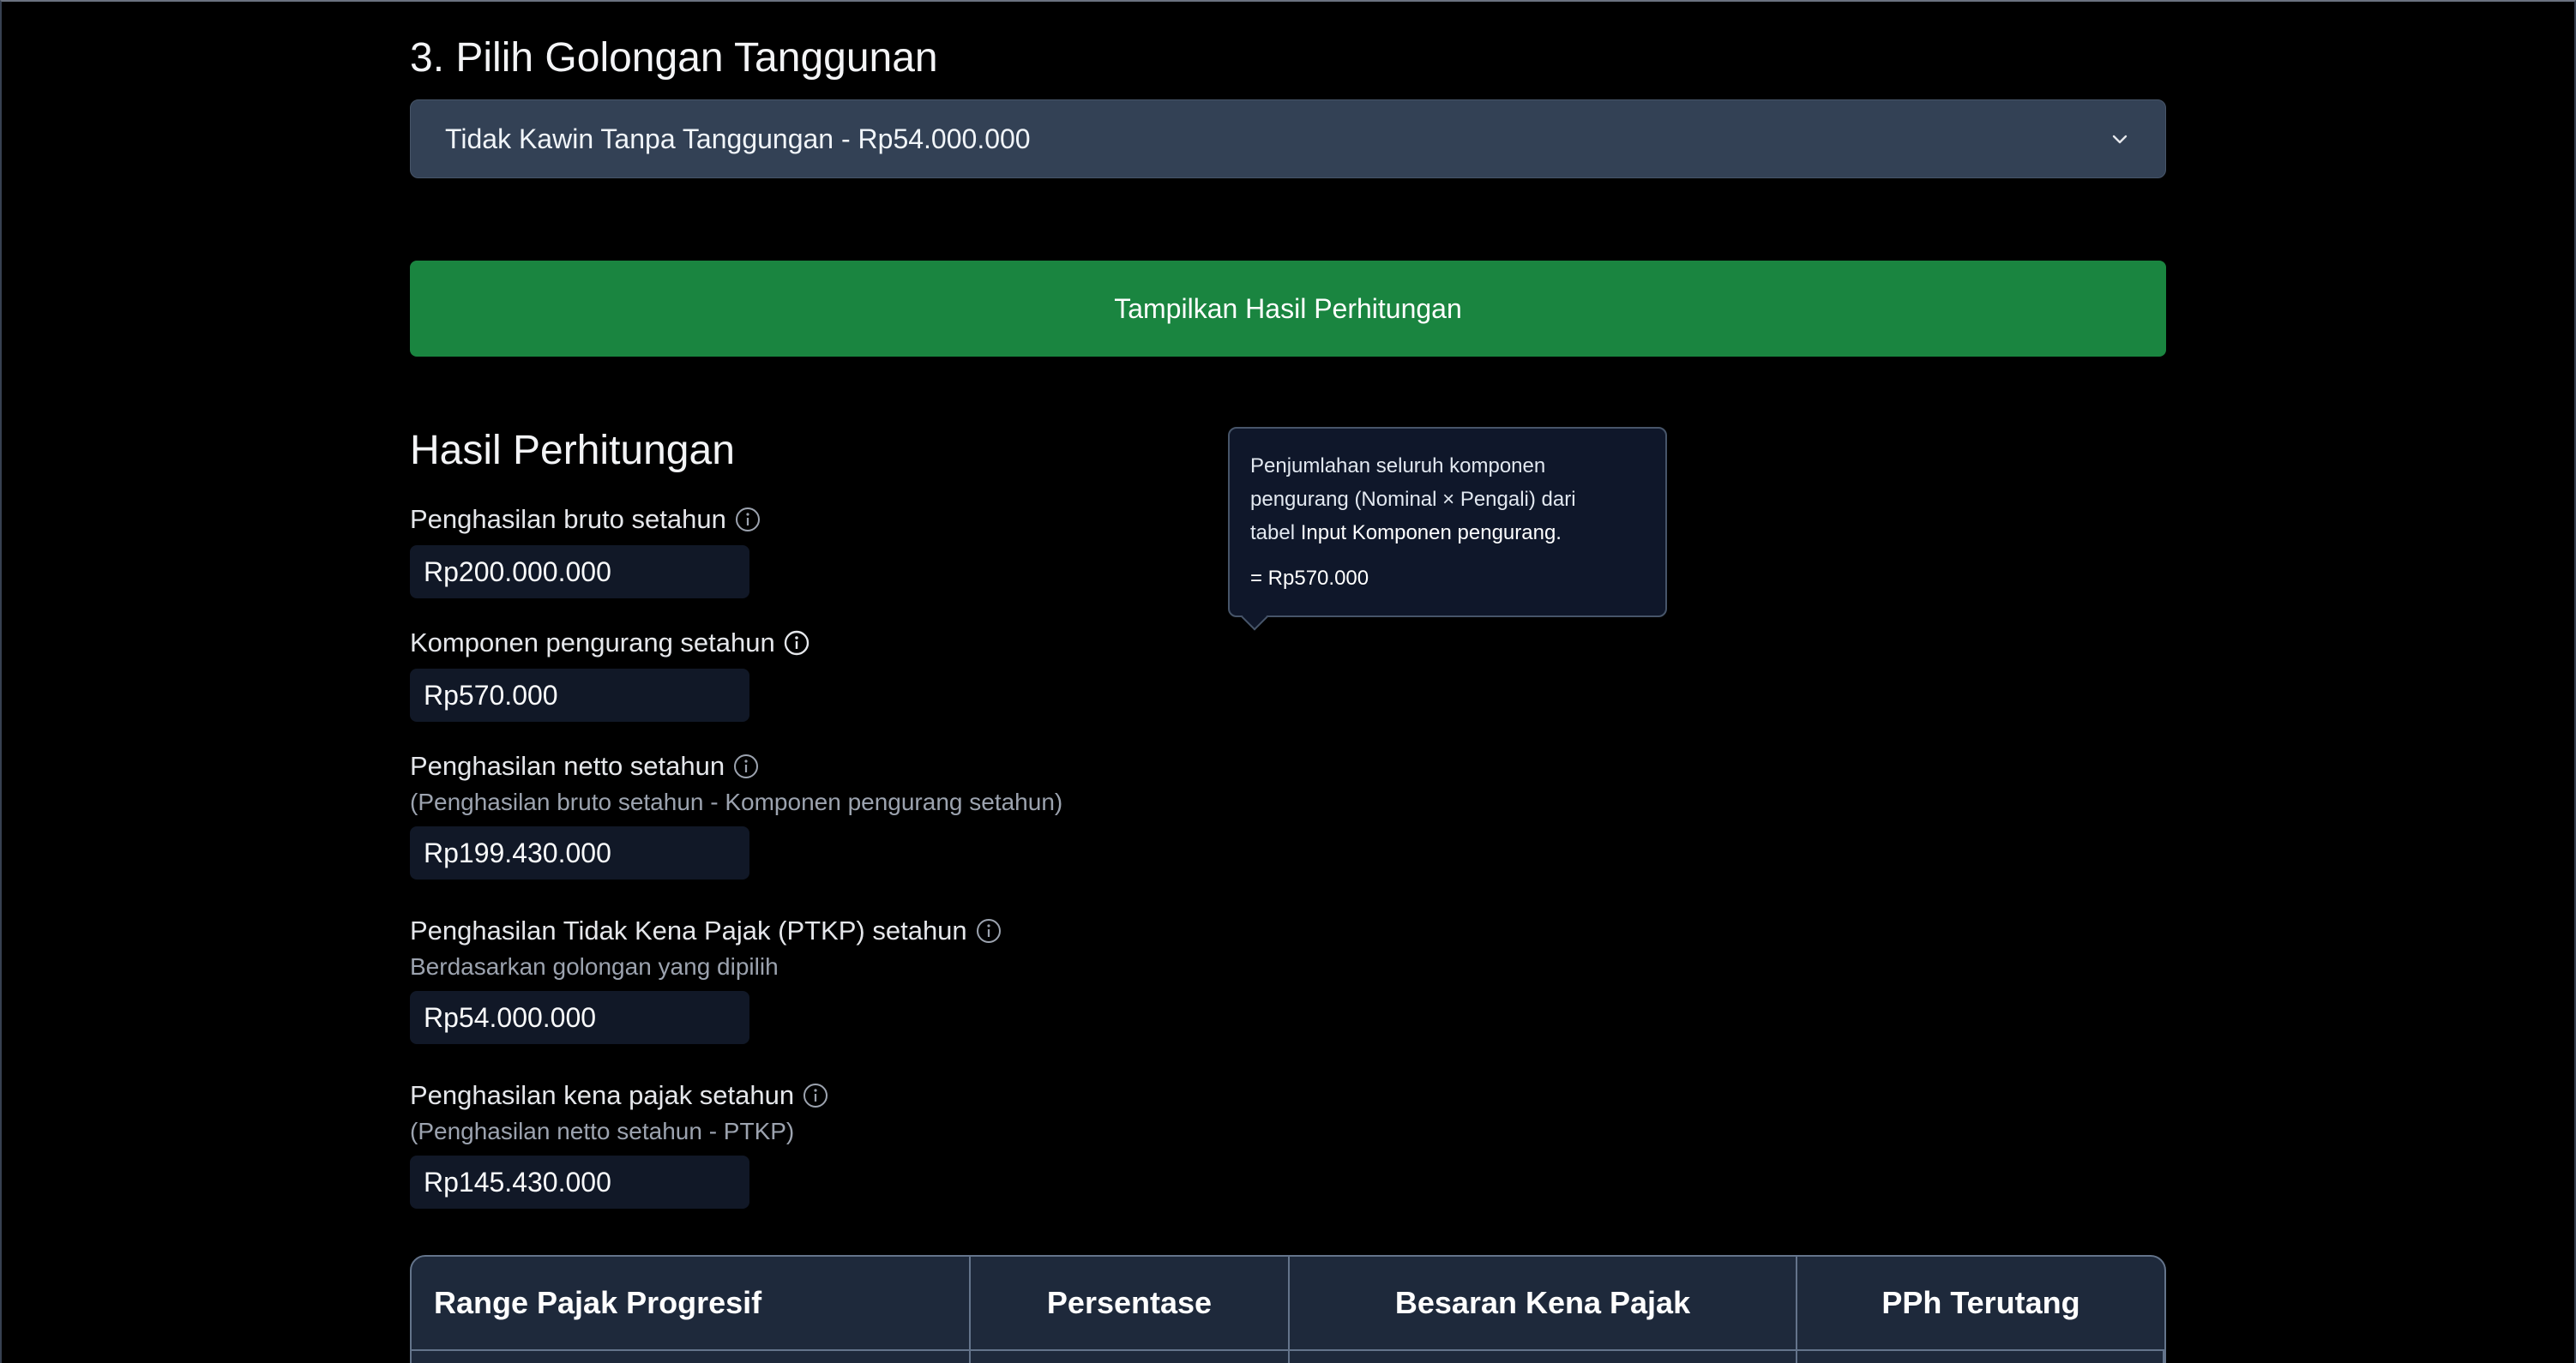 The width and height of the screenshot is (2576, 1363). I want to click on tooltip-result: = Rp570.000, so click(1309, 579).